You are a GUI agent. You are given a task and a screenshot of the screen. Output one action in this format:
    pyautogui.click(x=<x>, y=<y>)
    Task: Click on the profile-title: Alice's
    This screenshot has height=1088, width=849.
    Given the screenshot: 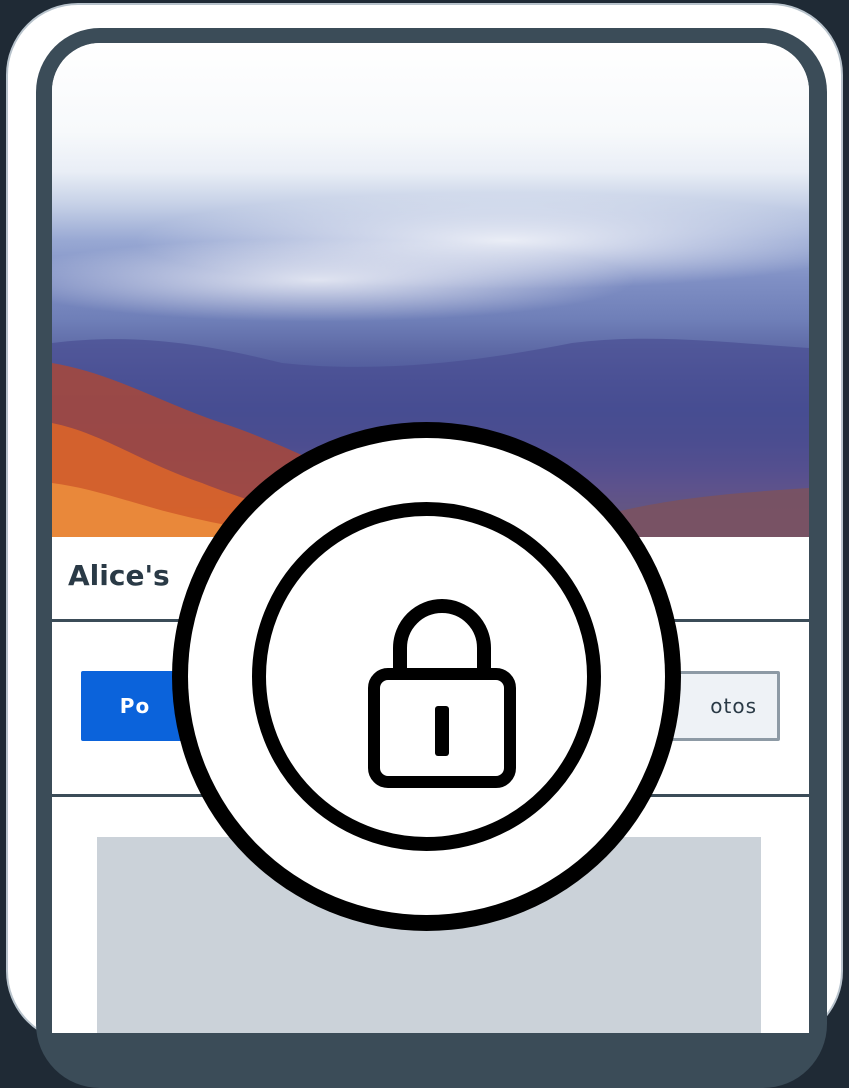 What is the action you would take?
    pyautogui.click(x=119, y=575)
    